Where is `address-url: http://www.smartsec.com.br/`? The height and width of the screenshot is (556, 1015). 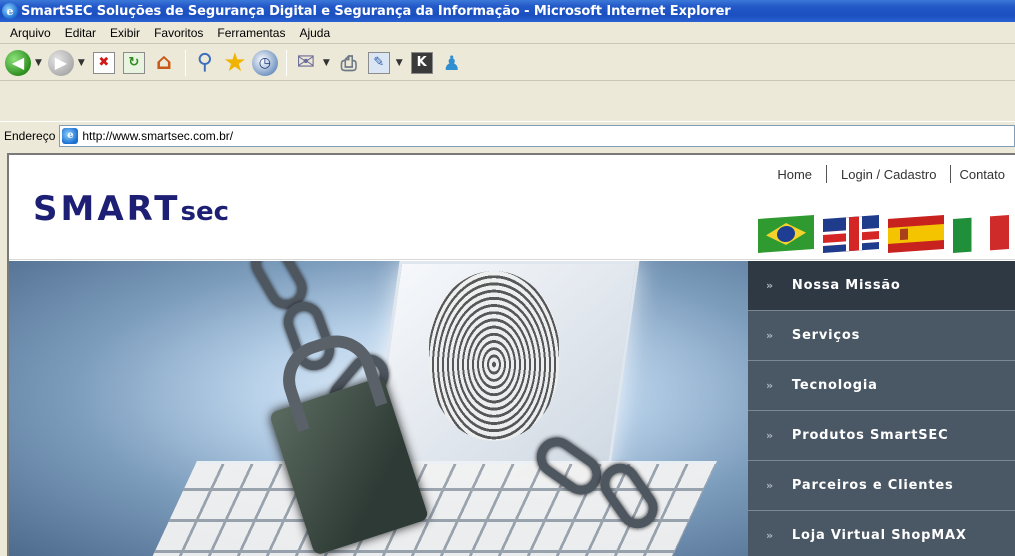
address-url: http://www.smartsec.com.br/ is located at coordinates (157, 136).